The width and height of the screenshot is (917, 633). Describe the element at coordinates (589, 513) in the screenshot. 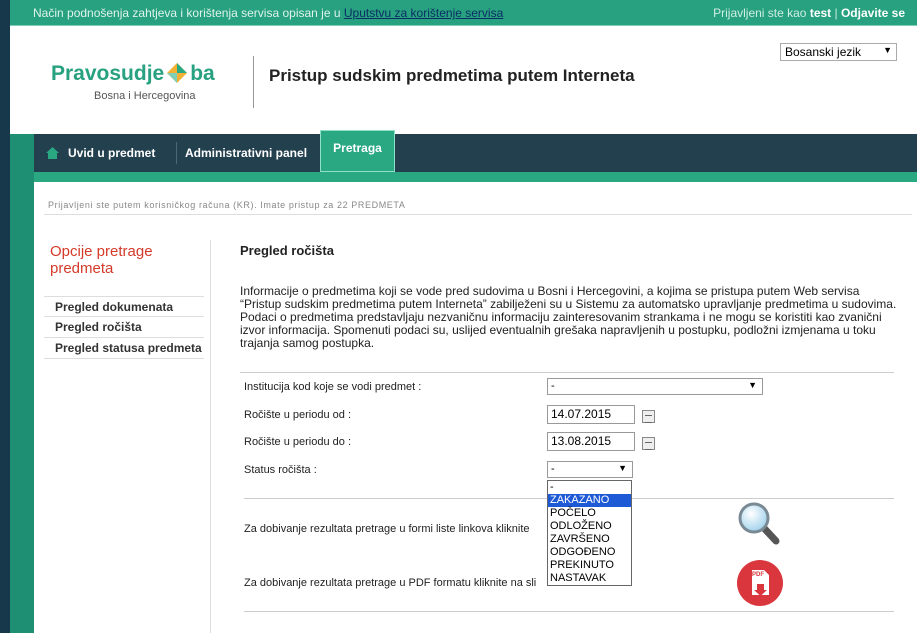

I see `status-option: POČELO` at that location.